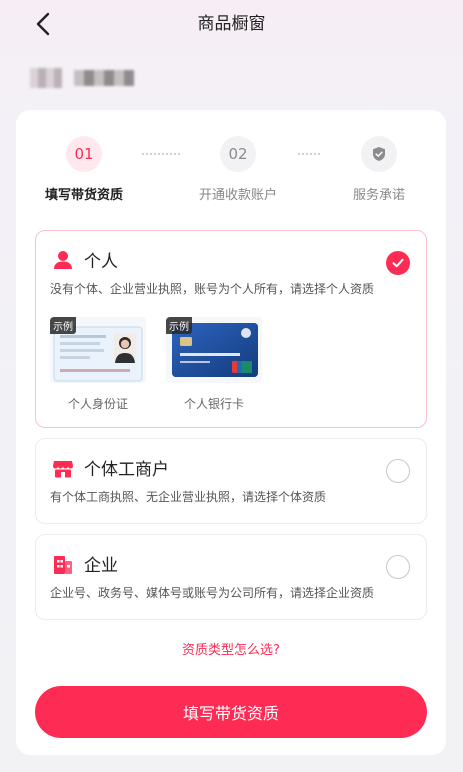 The width and height of the screenshot is (463, 772). What do you see at coordinates (63, 260) in the screenshot?
I see `person-icon` at bounding box center [63, 260].